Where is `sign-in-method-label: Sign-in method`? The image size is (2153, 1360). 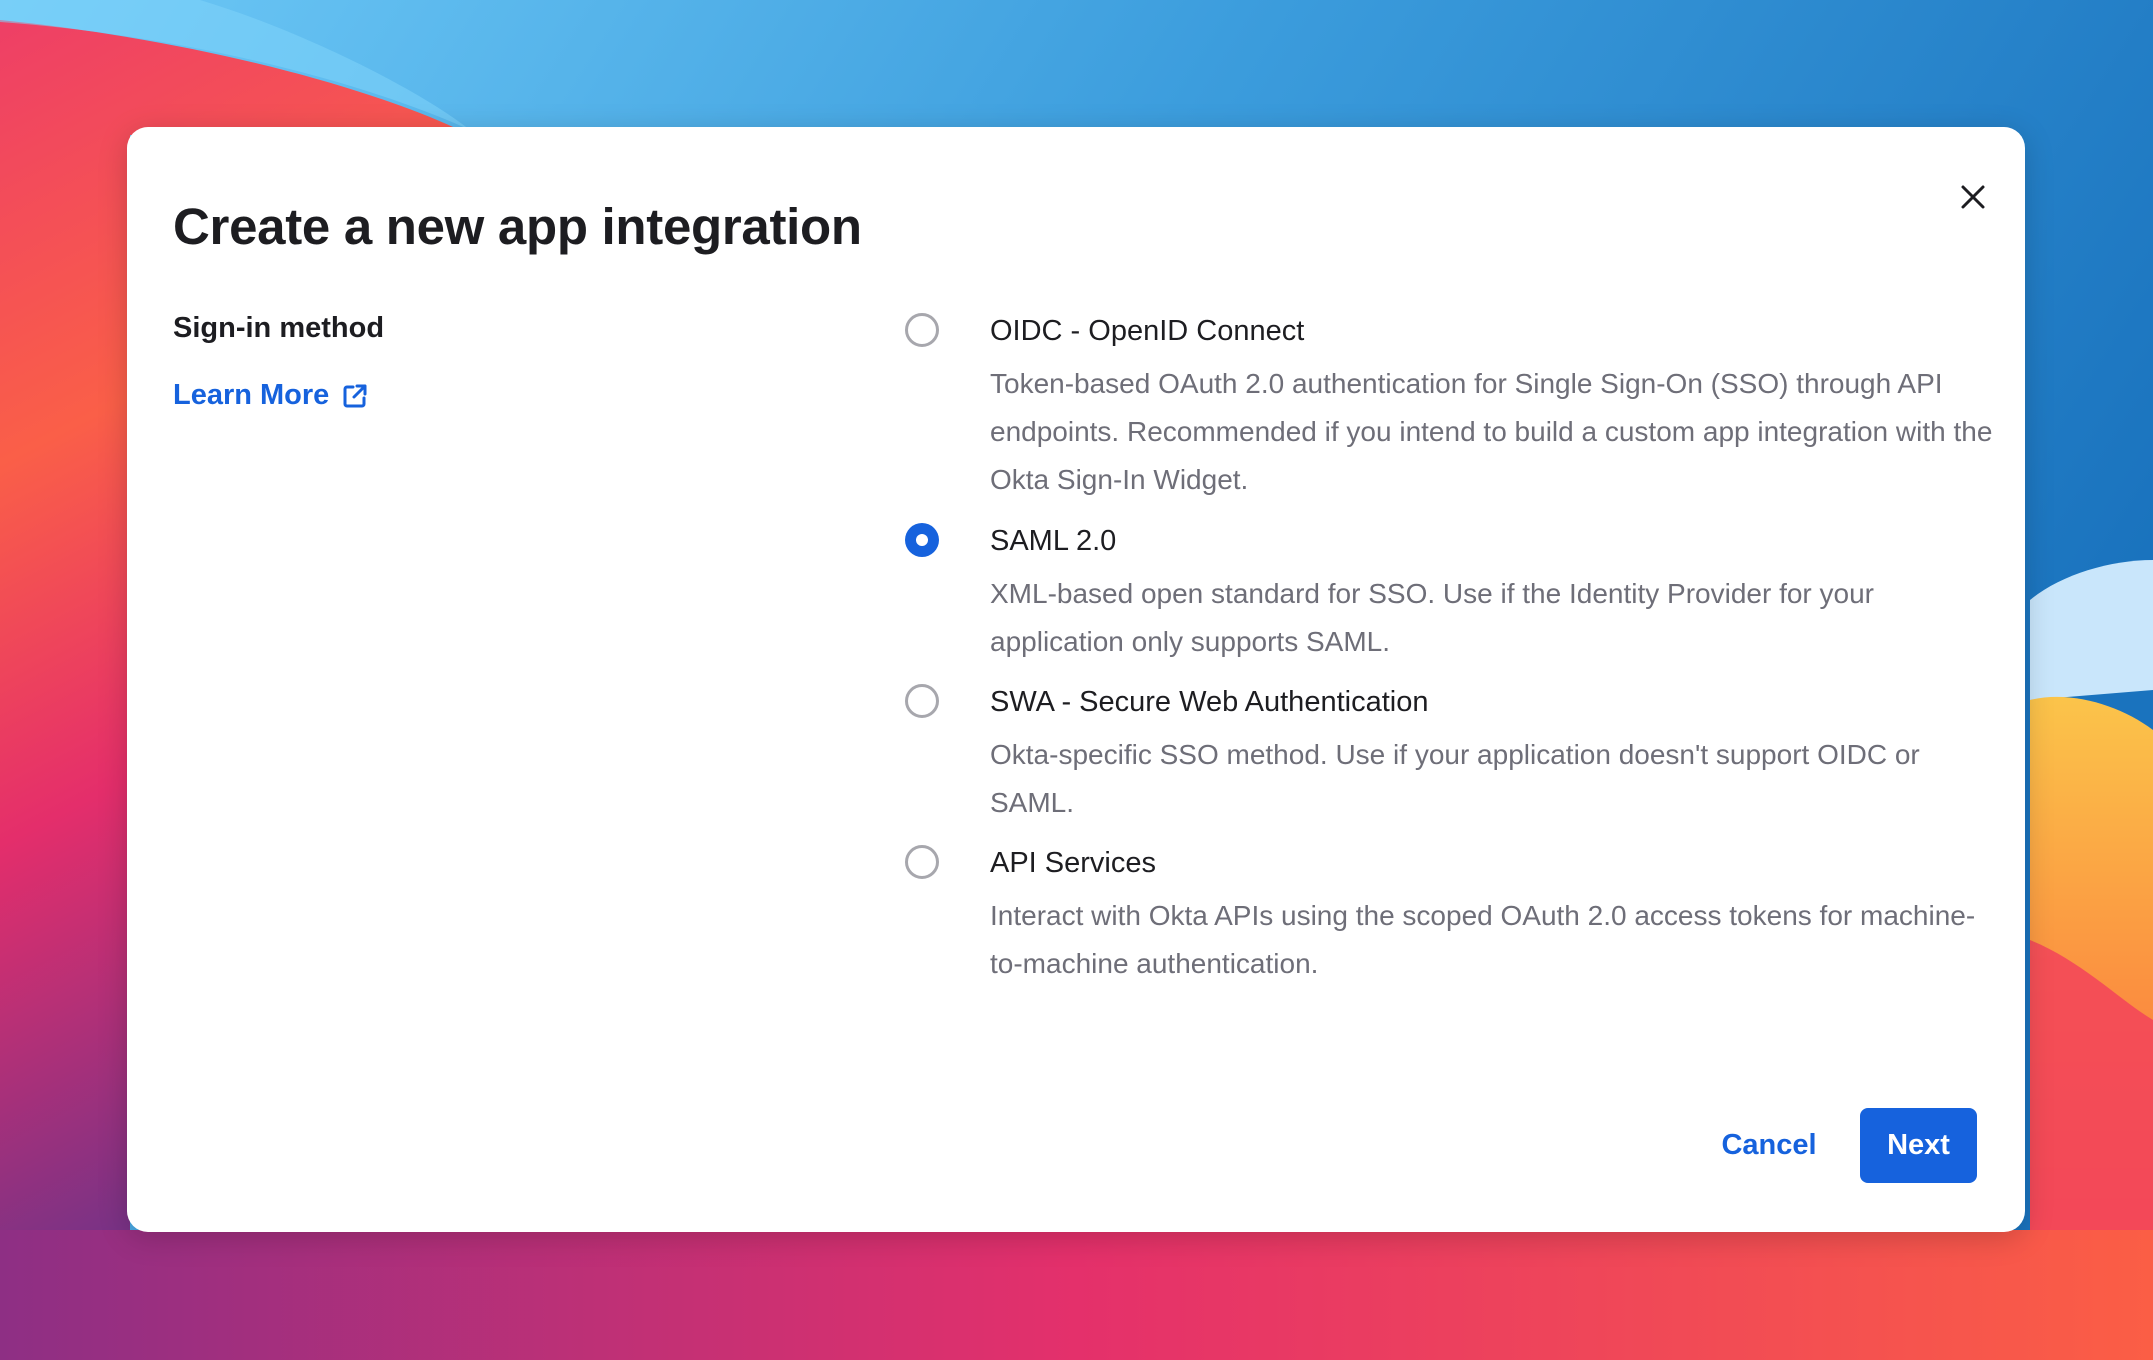
sign-in-method-label: Sign-in method is located at coordinates (279, 328).